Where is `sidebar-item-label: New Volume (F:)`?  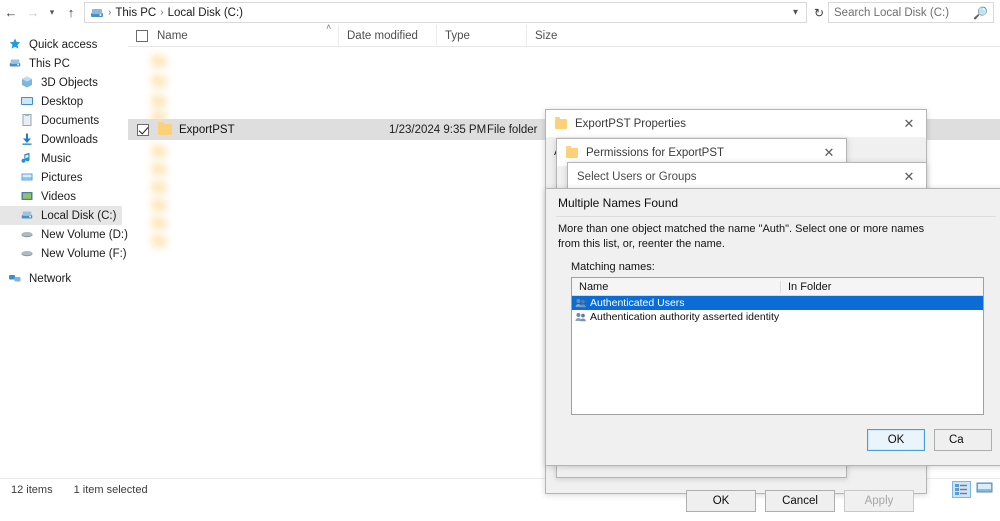 sidebar-item-label: New Volume (F:) is located at coordinates (84, 254).